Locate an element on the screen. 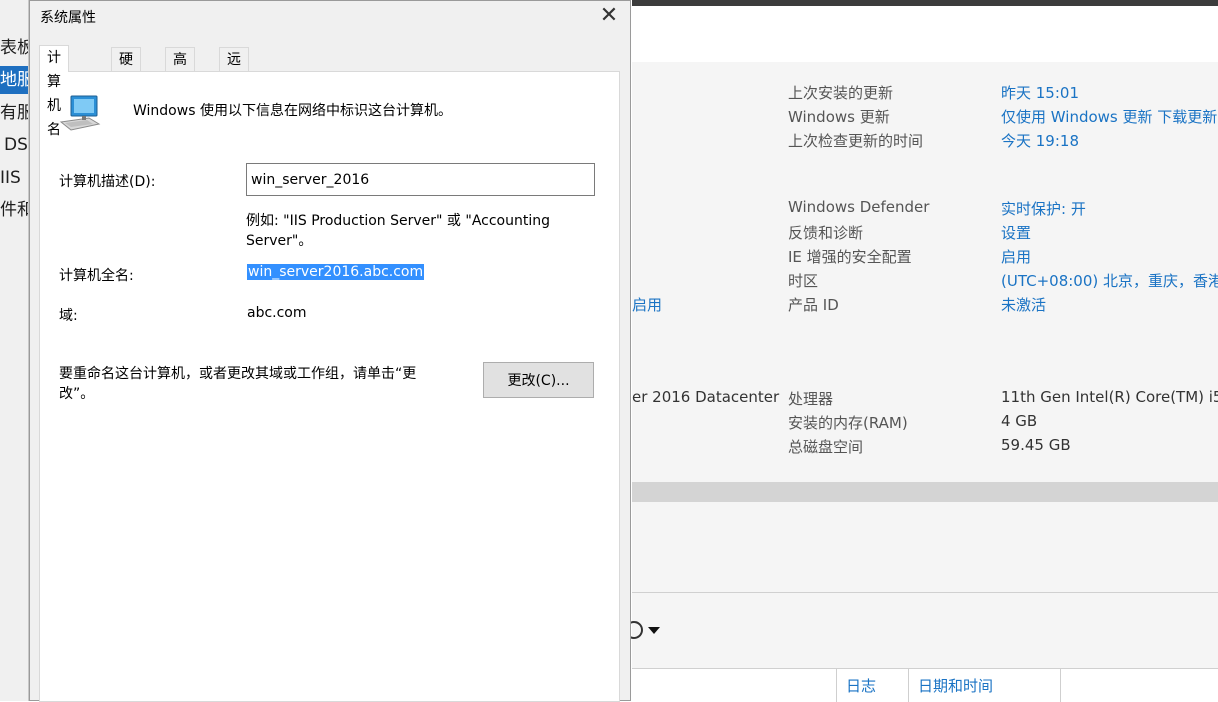  prop-label: 时区 is located at coordinates (803, 281).